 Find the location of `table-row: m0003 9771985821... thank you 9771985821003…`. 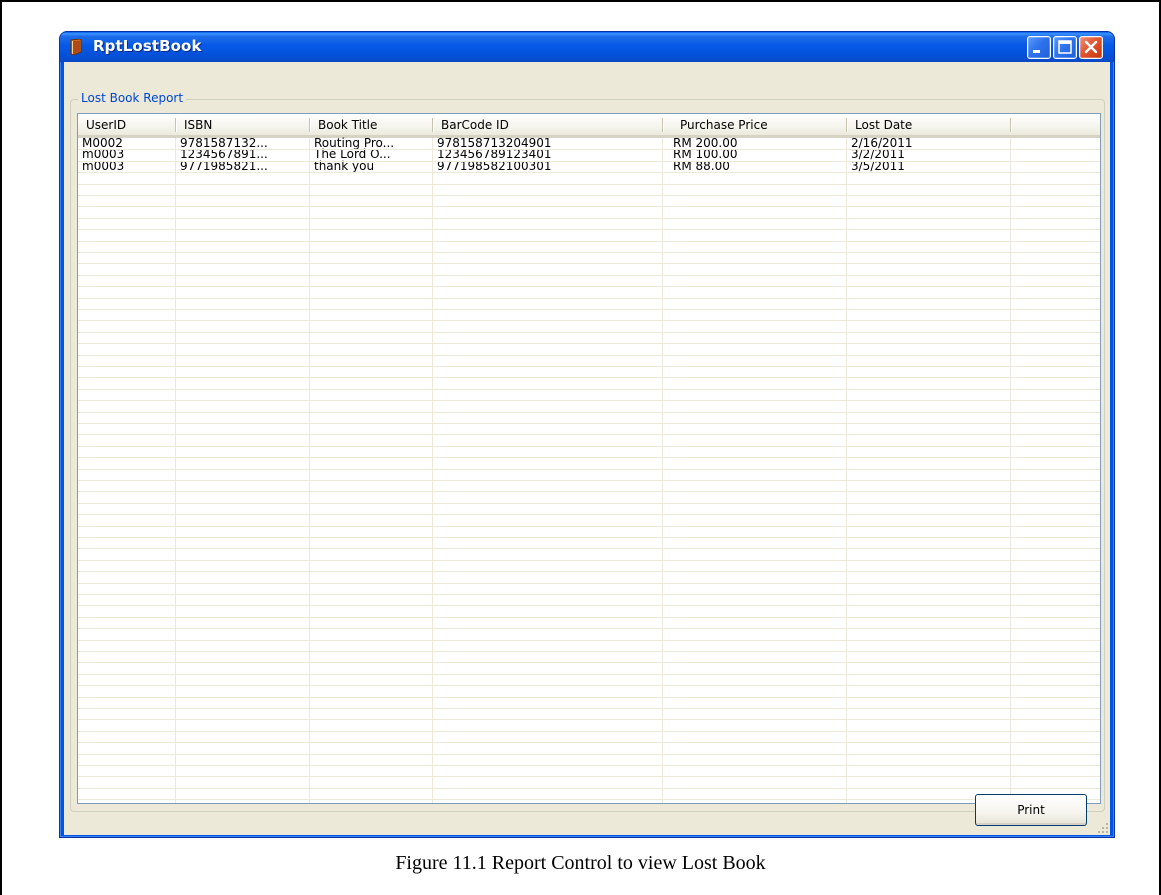

table-row: m0003 9771985821... thank you 9771985821003… is located at coordinates (589, 166).